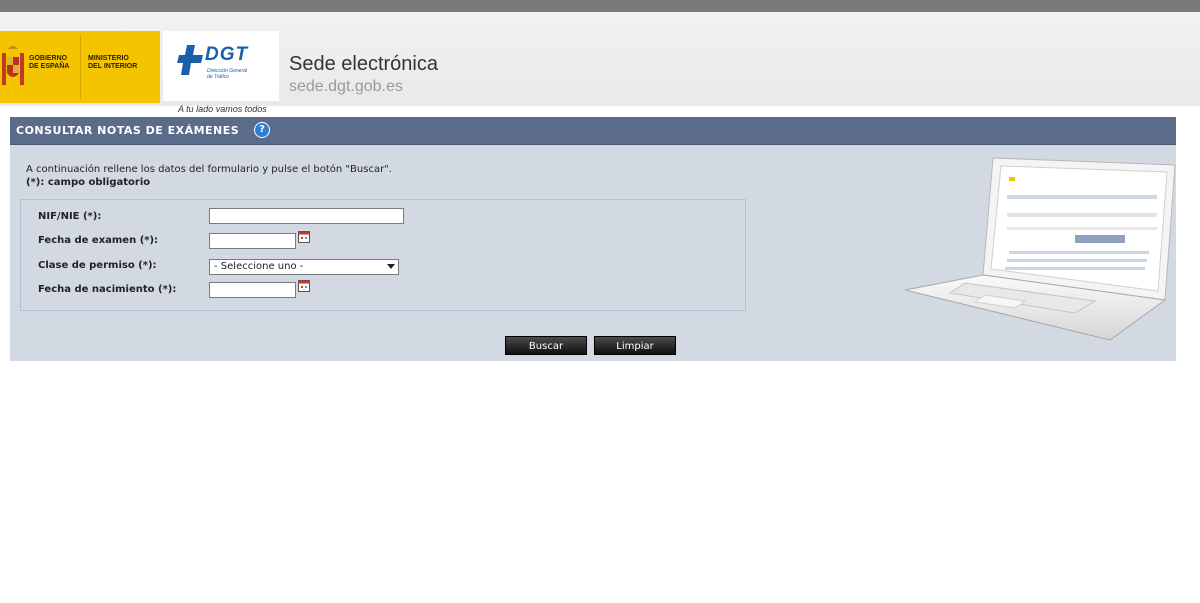 This screenshot has height=603, width=1200. What do you see at coordinates (546, 345) in the screenshot?
I see `search-button: Buscar` at bounding box center [546, 345].